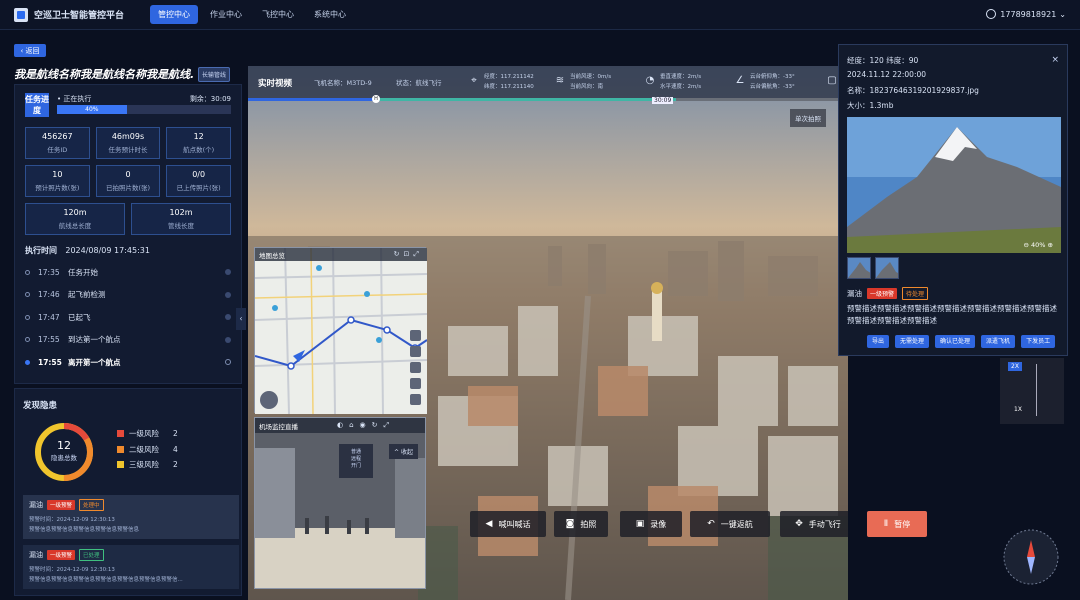 Image resolution: width=1080 pixels, height=600 pixels. I want to click on map-header: 地图总览 ↻⊡⤢, so click(341, 254).